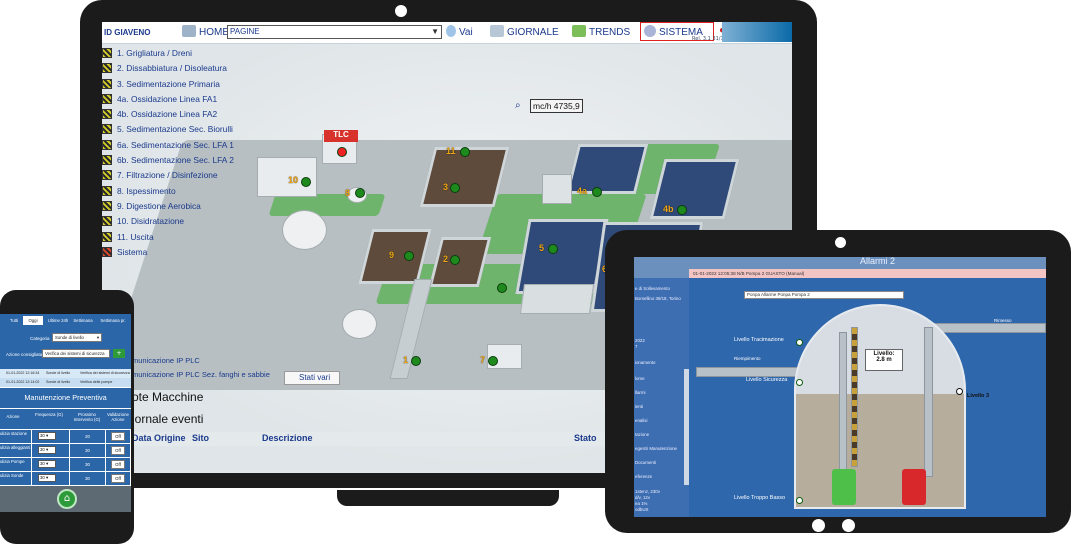 The width and height of the screenshot is (1071, 544). Describe the element at coordinates (878, 261) in the screenshot. I see `page-title: Allarmi 2` at that location.